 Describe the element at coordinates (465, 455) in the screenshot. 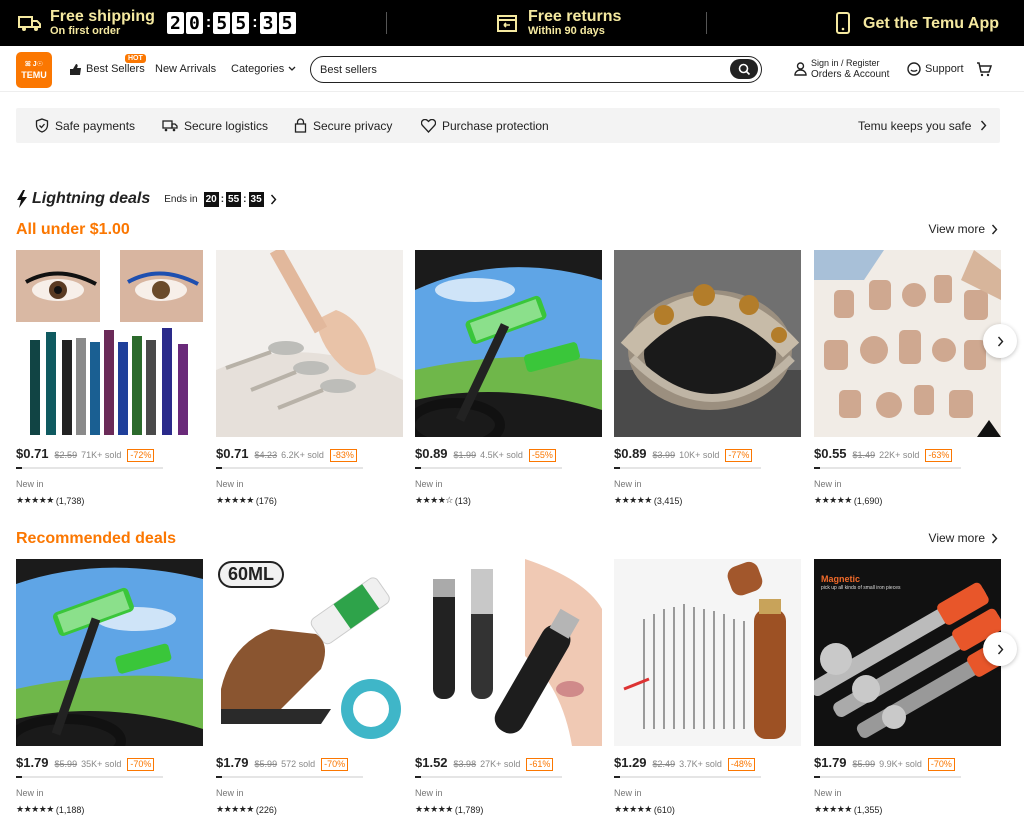

I see `original-price: $1.99` at that location.